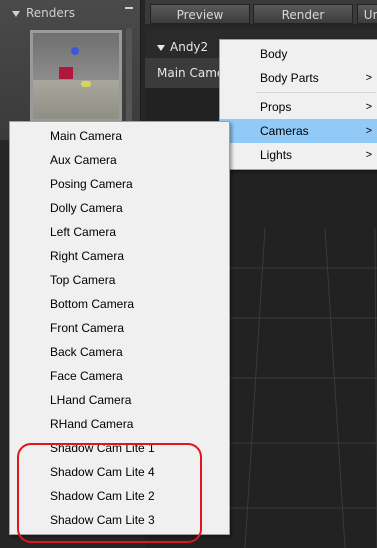 The height and width of the screenshot is (548, 377). I want to click on tab-third: Un, so click(367, 14).